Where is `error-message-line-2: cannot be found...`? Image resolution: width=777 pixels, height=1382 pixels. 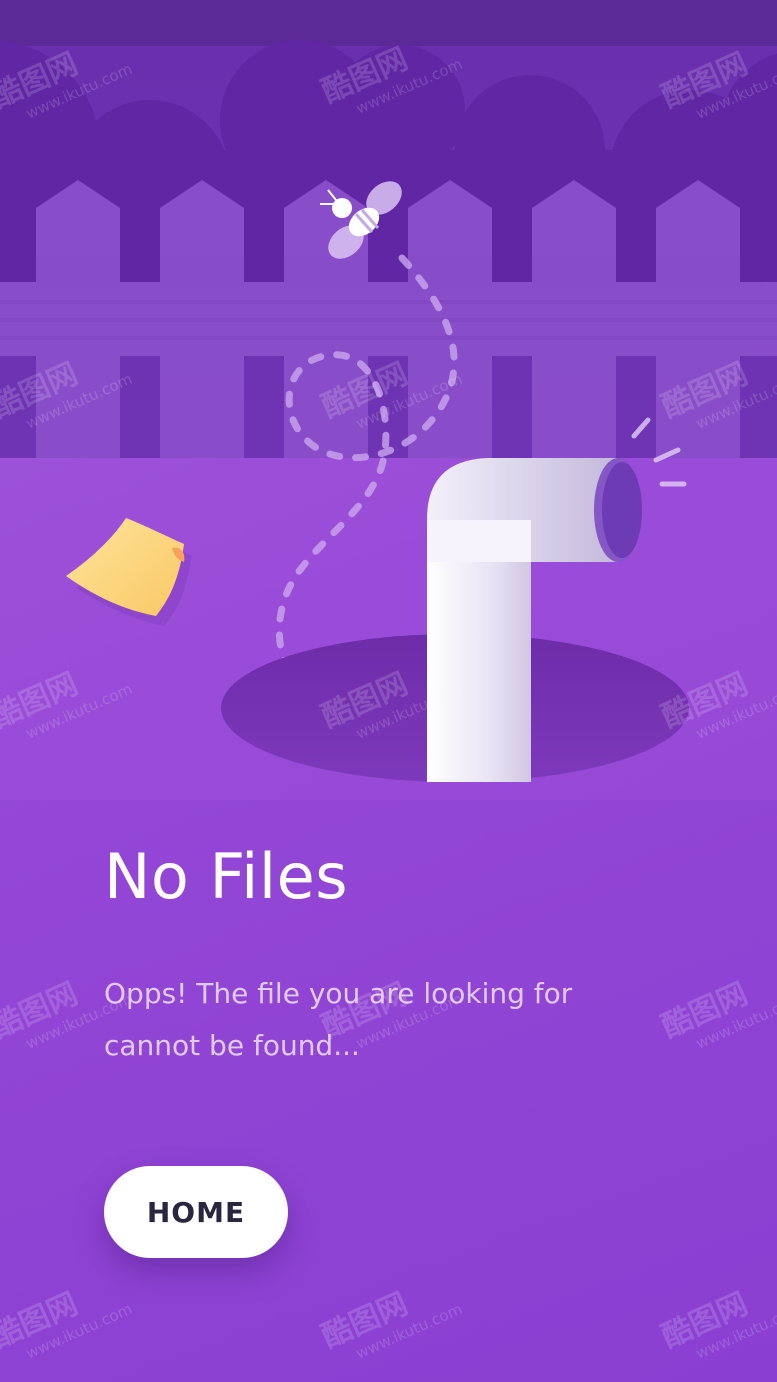
error-message-line-2: cannot be found... is located at coordinates (232, 1045).